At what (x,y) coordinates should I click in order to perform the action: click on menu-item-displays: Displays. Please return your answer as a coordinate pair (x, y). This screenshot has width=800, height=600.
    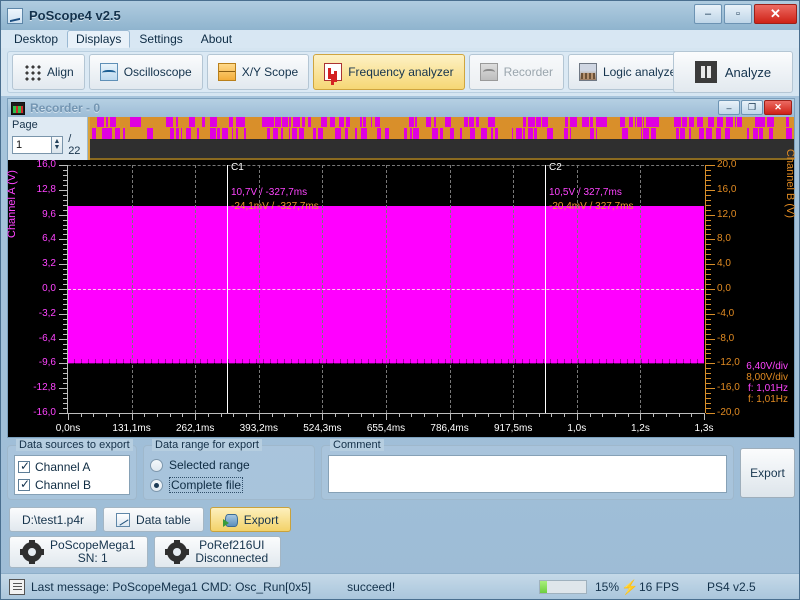
    Looking at the image, I should click on (99, 39).